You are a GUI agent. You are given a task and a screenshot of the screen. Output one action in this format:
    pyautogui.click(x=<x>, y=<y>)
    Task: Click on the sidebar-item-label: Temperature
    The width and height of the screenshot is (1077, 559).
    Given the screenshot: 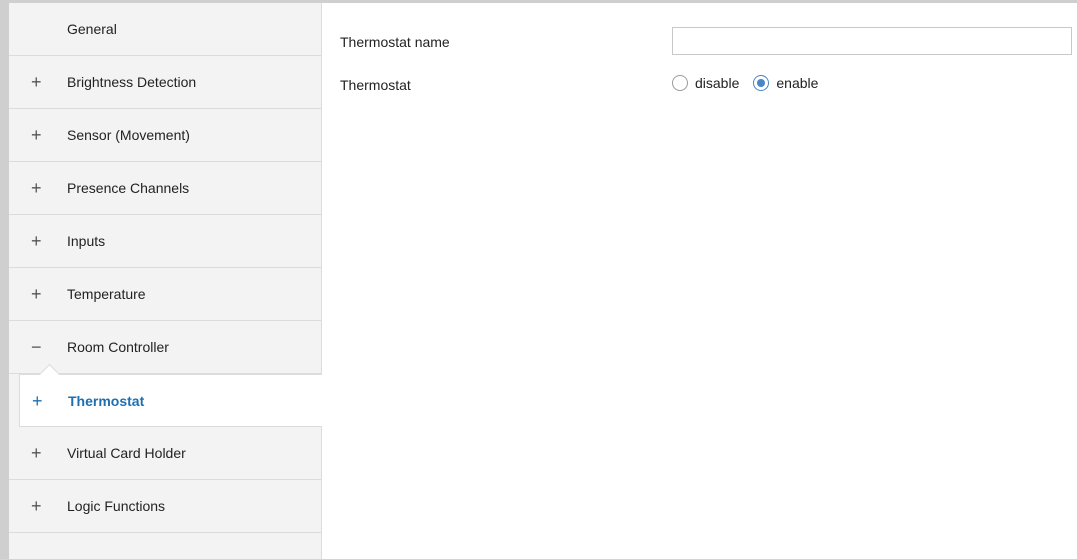 What is the action you would take?
    pyautogui.click(x=106, y=294)
    